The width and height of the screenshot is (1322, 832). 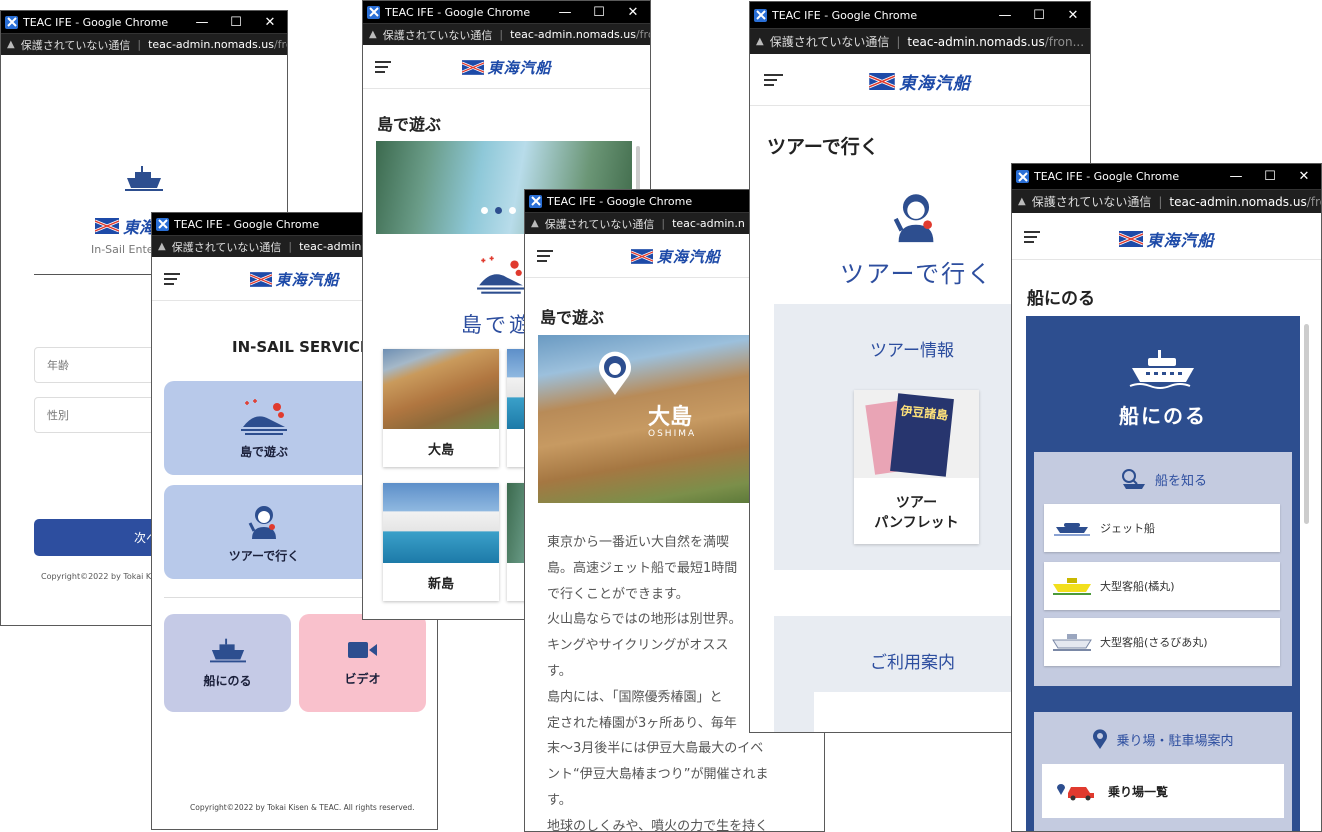 What do you see at coordinates (441, 408) in the screenshot?
I see `island-card-oshima: 大島` at bounding box center [441, 408].